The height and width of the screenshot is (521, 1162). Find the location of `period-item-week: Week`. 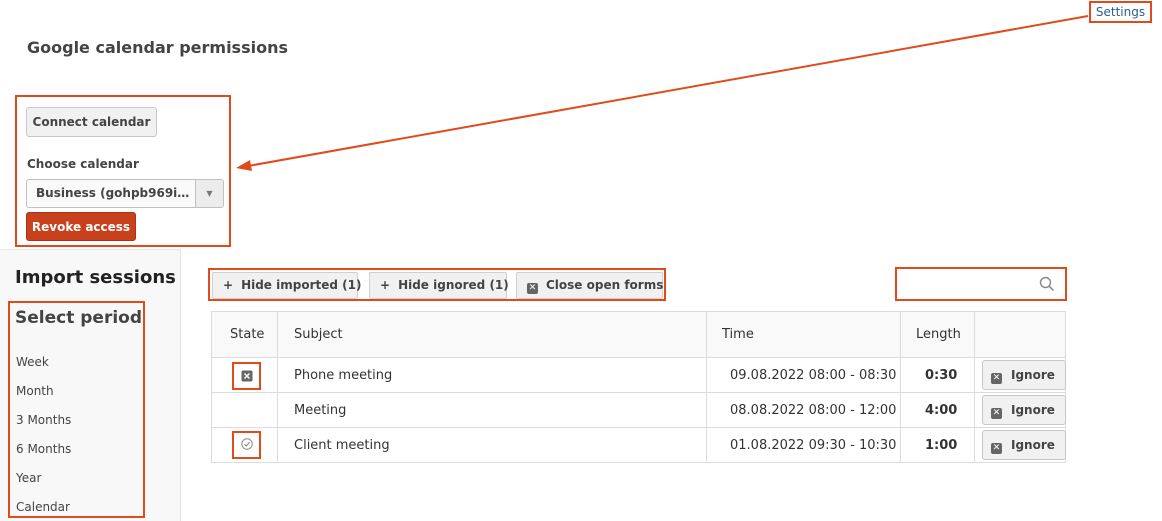

period-item-week: Week is located at coordinates (32, 362).